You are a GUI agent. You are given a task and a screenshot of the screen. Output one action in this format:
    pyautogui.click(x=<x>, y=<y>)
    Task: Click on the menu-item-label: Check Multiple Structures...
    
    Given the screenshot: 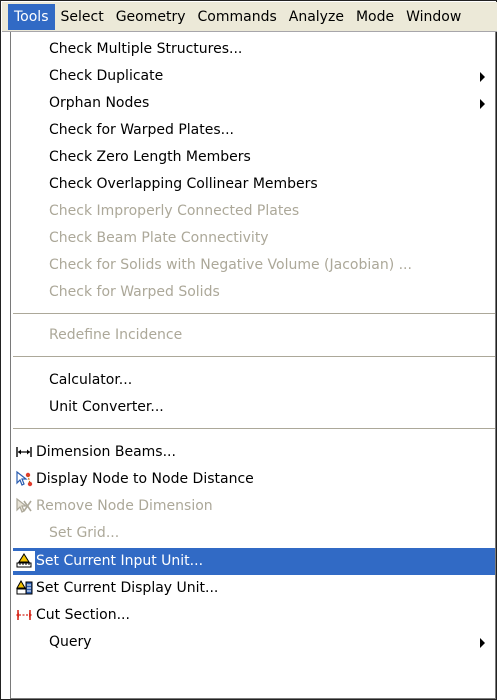 What is the action you would take?
    pyautogui.click(x=146, y=49)
    